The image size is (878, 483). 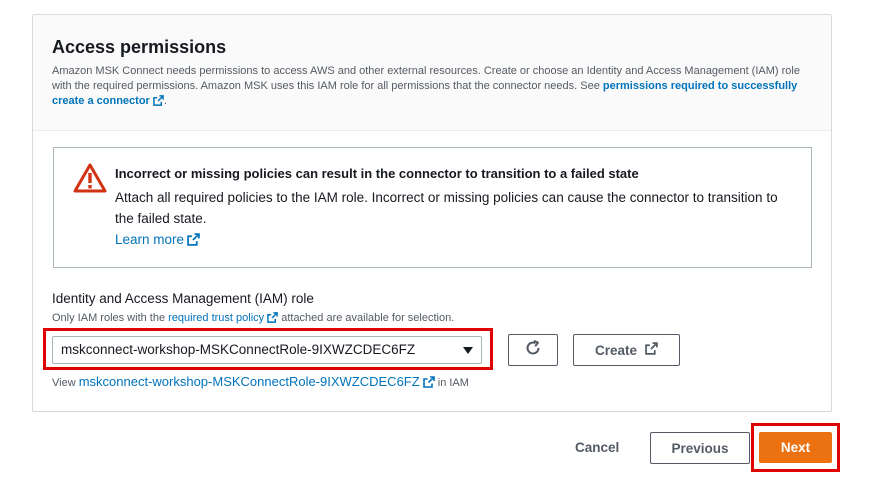 I want to click on cancel-button: Cancel, so click(x=597, y=447).